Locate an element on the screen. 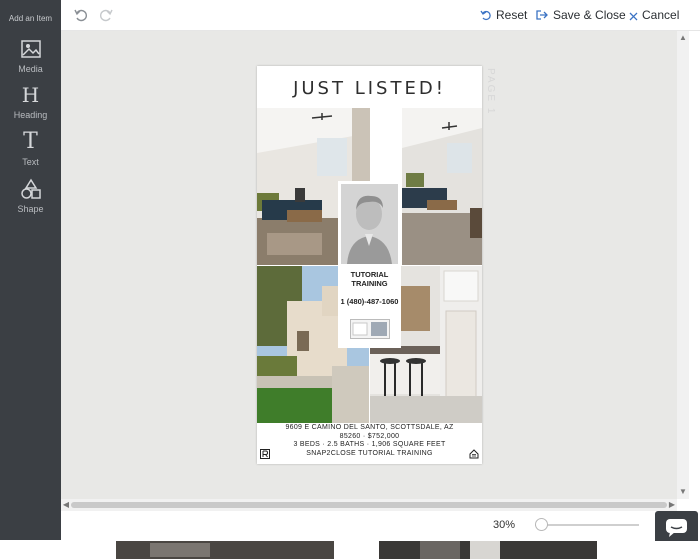 The width and height of the screenshot is (700, 559). add-shape-tool: Shape is located at coordinates (30, 196).